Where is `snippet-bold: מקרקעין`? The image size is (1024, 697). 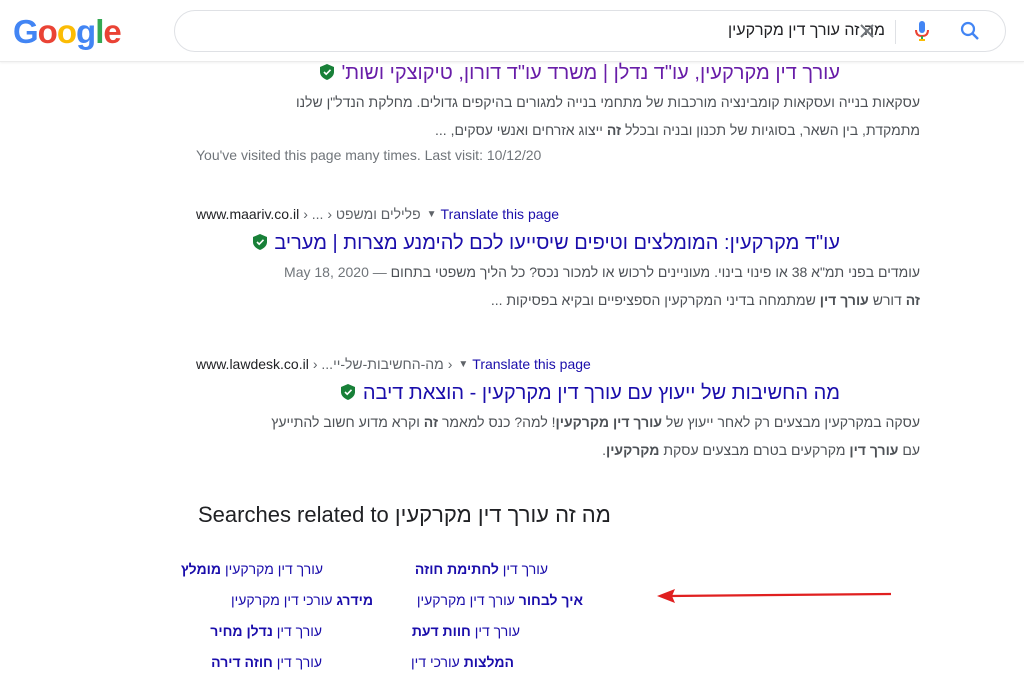 snippet-bold: מקרקעין is located at coordinates (632, 450).